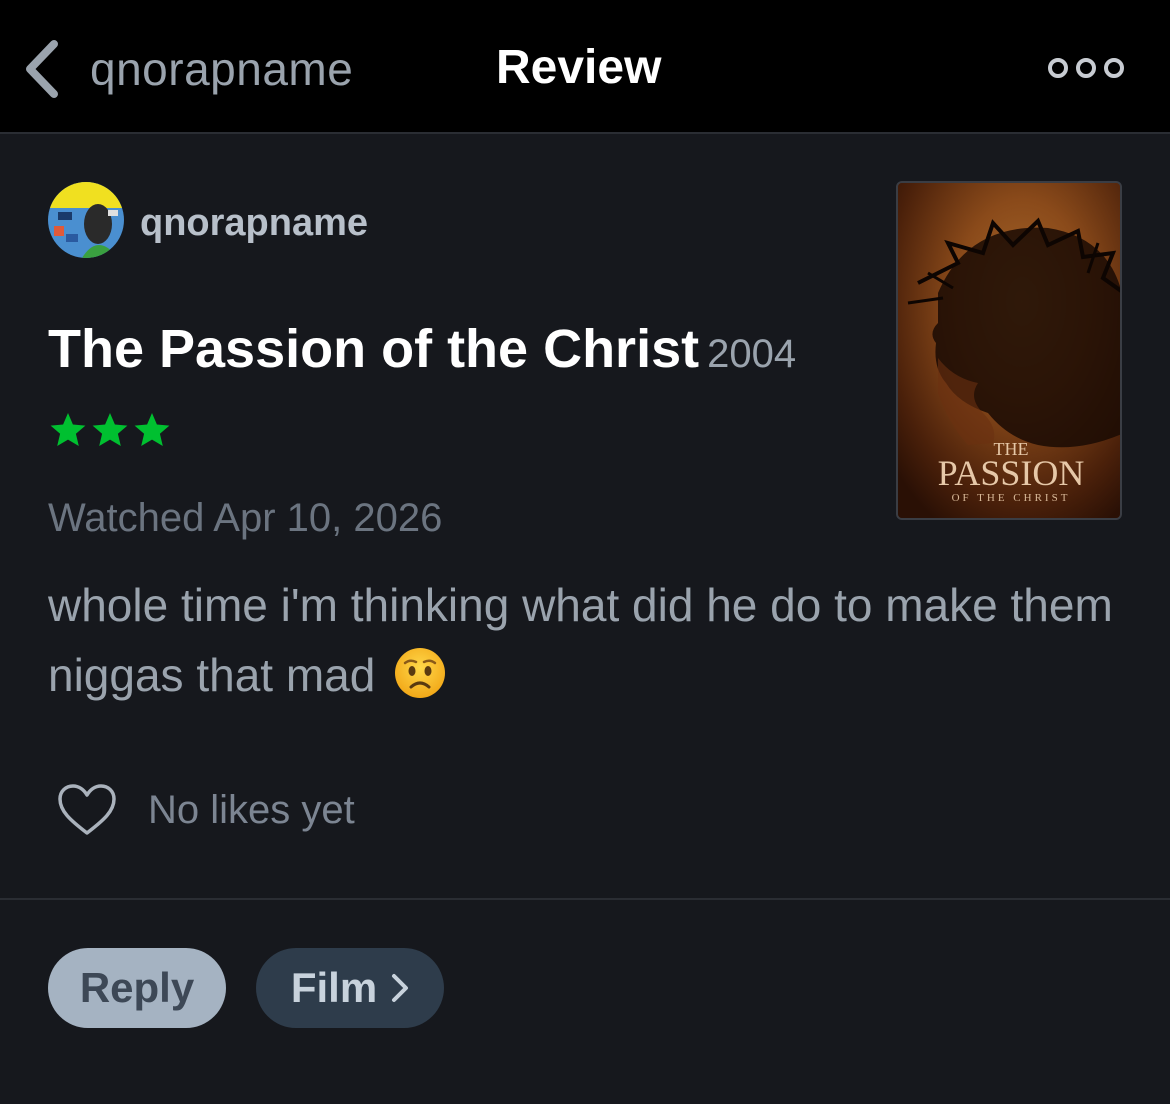  Describe the element at coordinates (585, 899) in the screenshot. I see `divider` at that location.